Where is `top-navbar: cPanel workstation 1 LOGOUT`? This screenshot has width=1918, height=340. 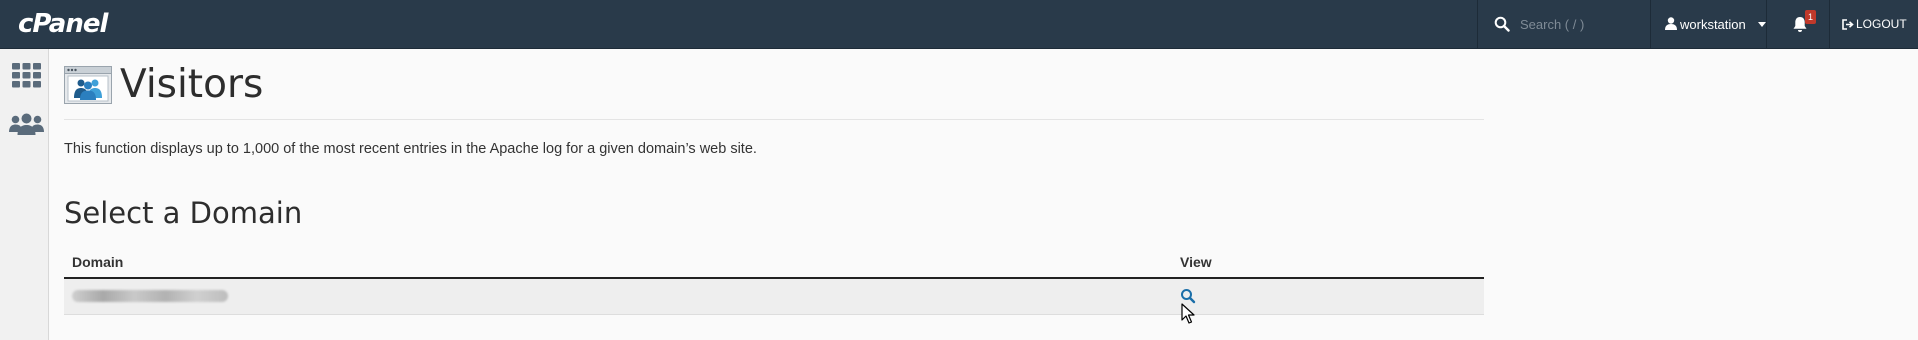 top-navbar: cPanel workstation 1 LOGOUT is located at coordinates (959, 24).